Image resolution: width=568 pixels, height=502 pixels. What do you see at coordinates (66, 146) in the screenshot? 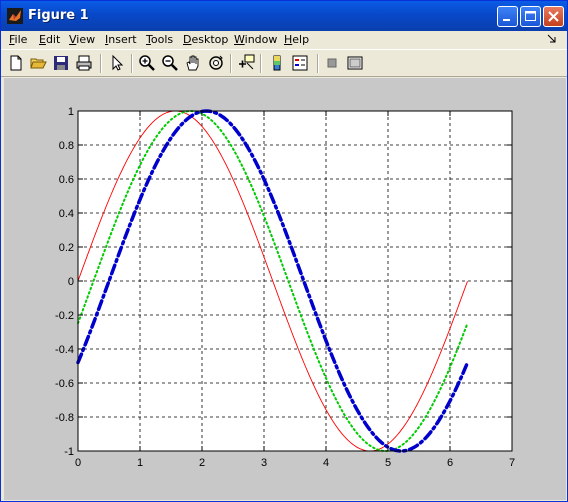
I see `y-tick-label: 0.8` at bounding box center [66, 146].